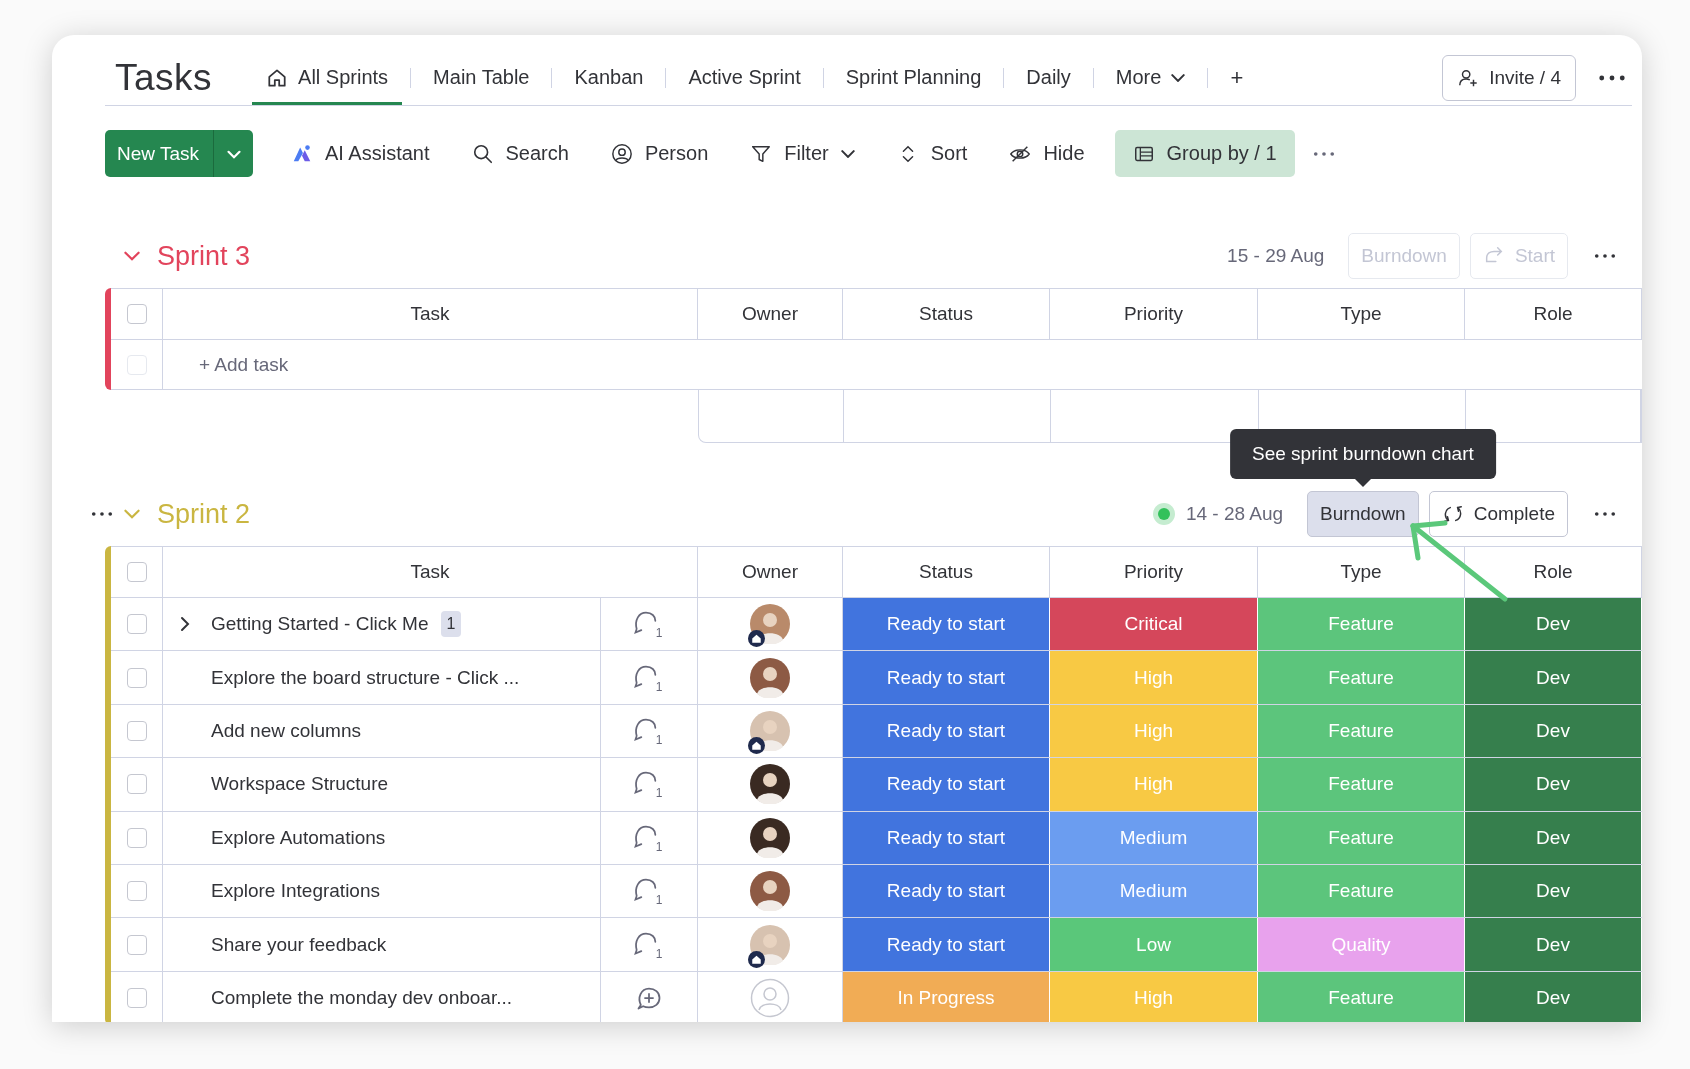  I want to click on search-icon, so click(482, 153).